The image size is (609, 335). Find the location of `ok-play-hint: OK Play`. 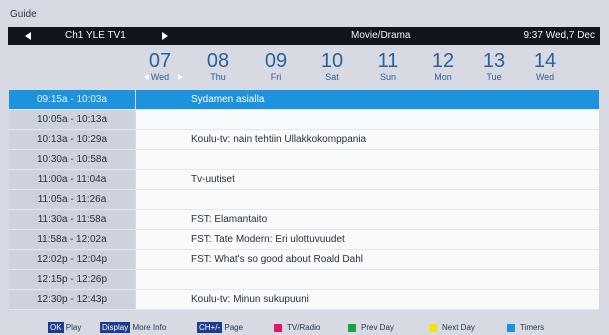

ok-play-hint: OK Play is located at coordinates (64, 328).